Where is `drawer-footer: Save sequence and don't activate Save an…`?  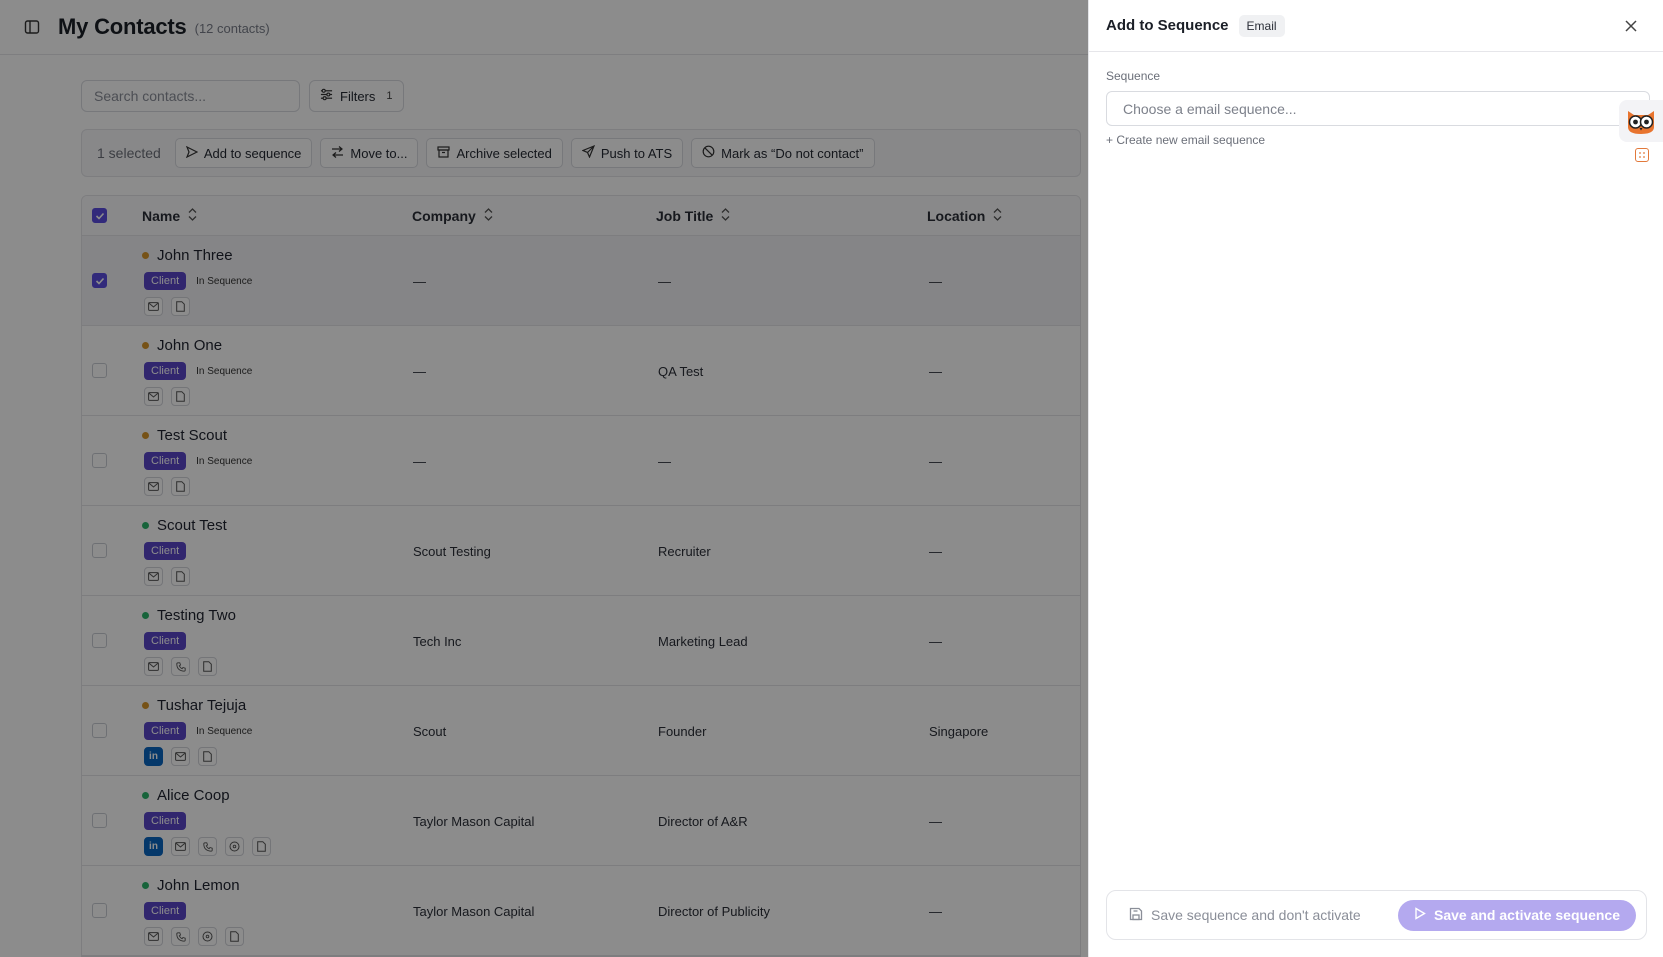
drawer-footer: Save sequence and don't activate Save an… is located at coordinates (1376, 915).